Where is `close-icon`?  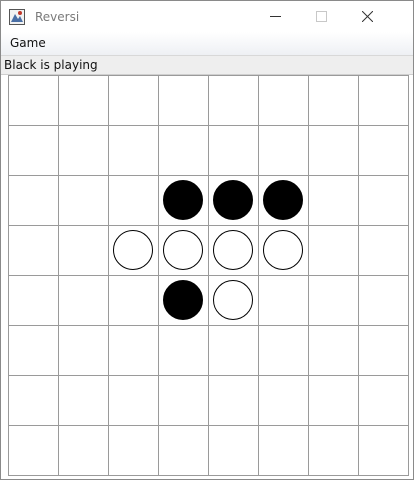 close-icon is located at coordinates (367, 16).